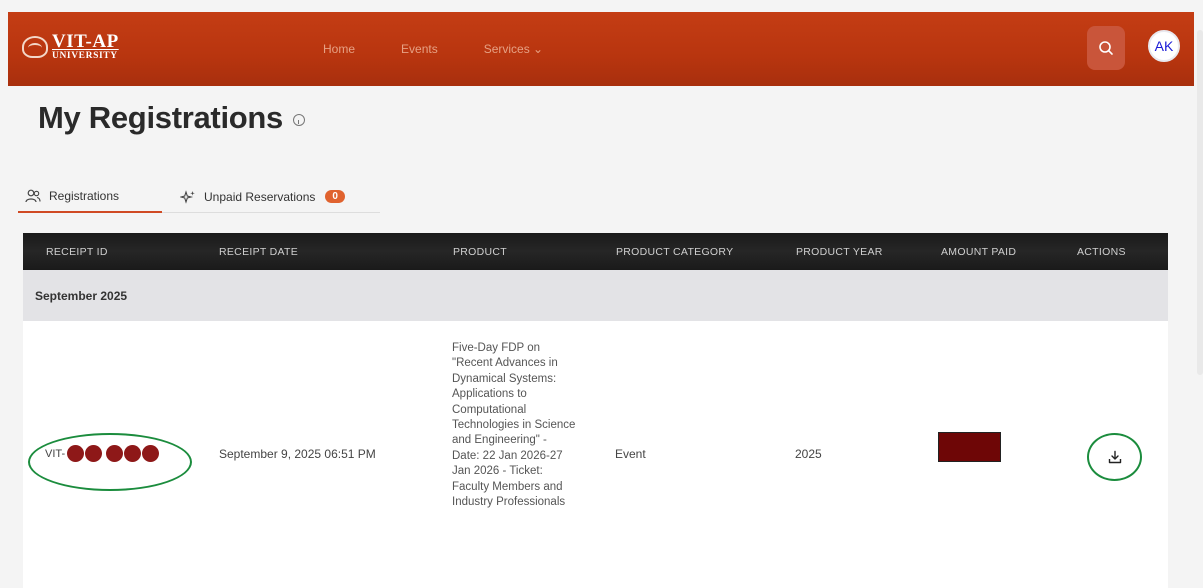  What do you see at coordinates (1200, 202) in the screenshot?
I see `scrollbar` at bounding box center [1200, 202].